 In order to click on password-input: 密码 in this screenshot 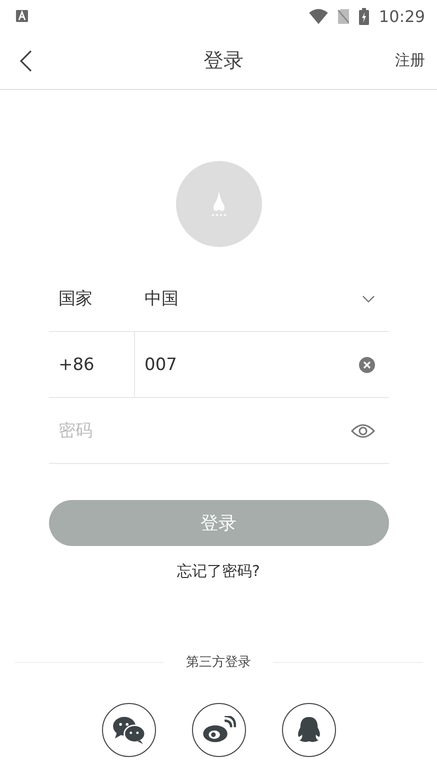, I will do `click(199, 430)`.